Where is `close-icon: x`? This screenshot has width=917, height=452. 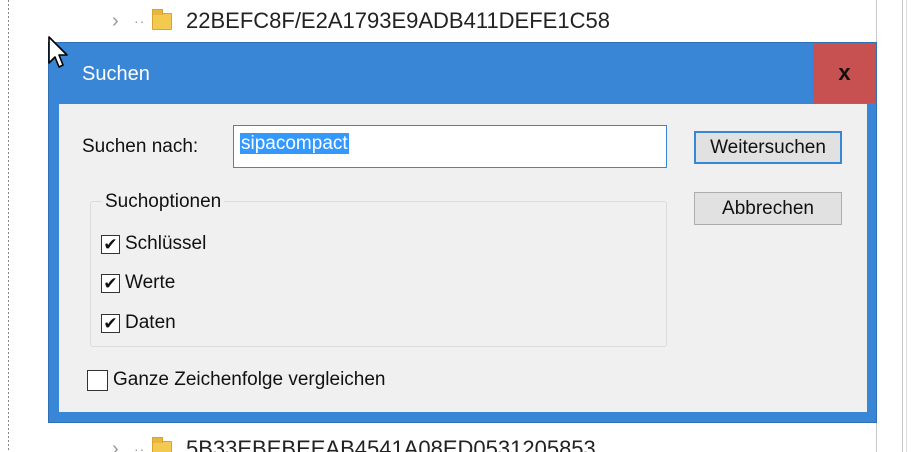
close-icon: x is located at coordinates (844, 72).